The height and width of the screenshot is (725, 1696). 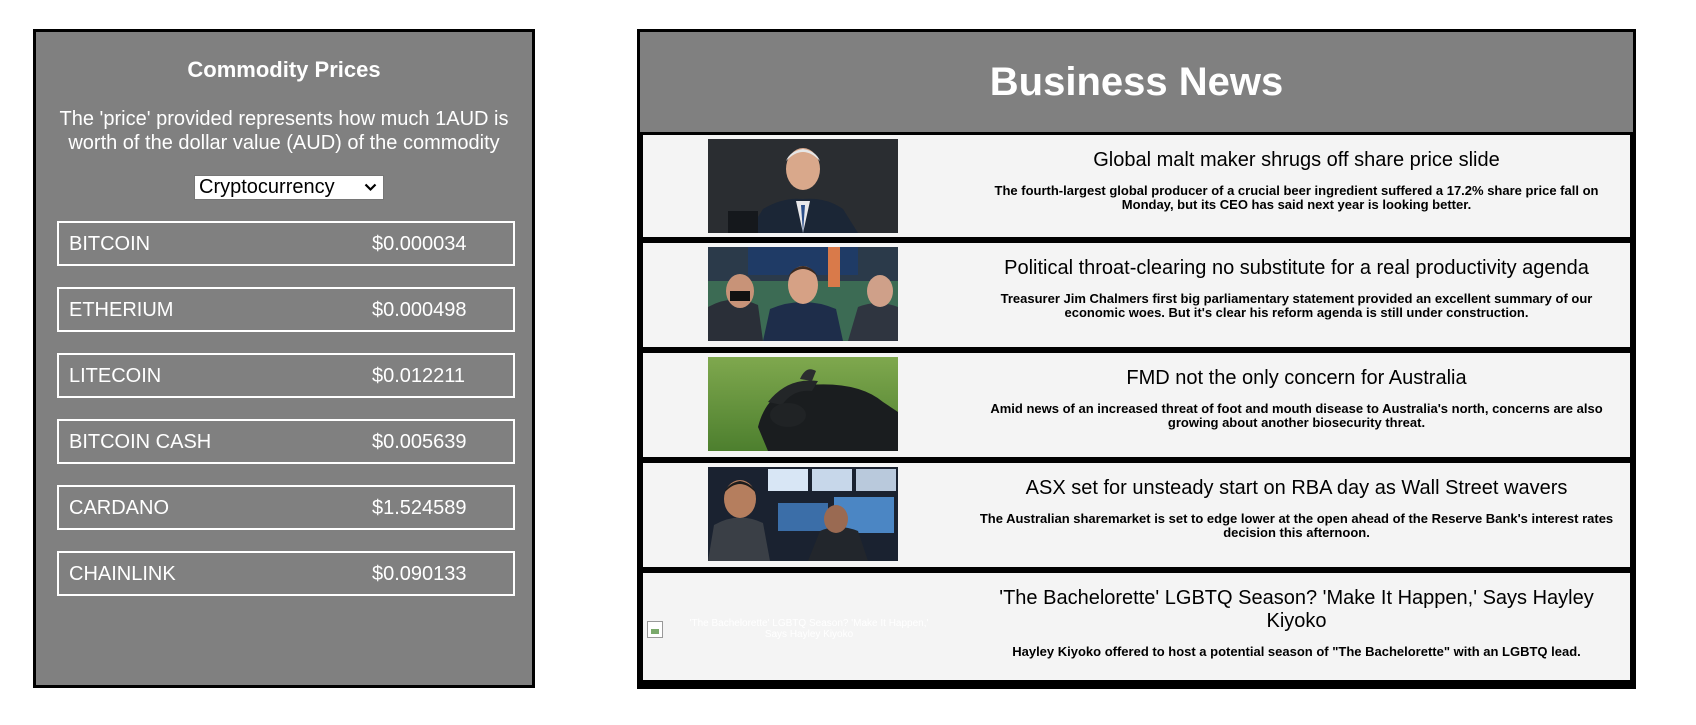 What do you see at coordinates (419, 310) in the screenshot?
I see `commodity-price: $0.000498` at bounding box center [419, 310].